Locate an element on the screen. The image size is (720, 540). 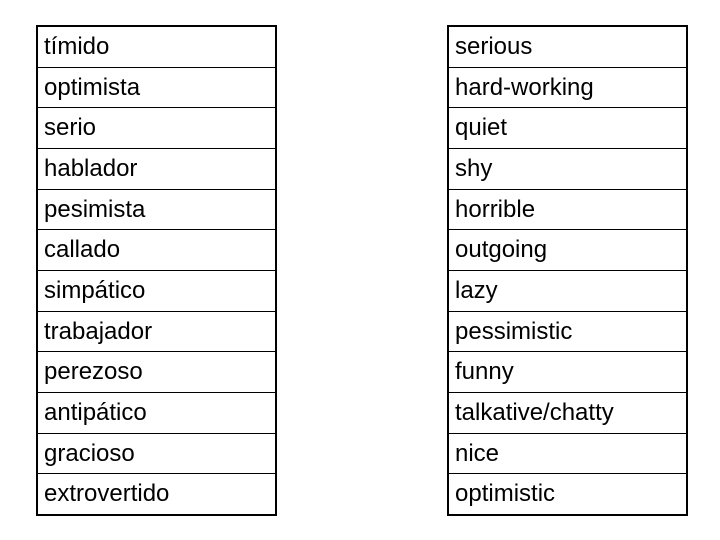
spanish-word-cell: tímido is located at coordinates (77, 46).